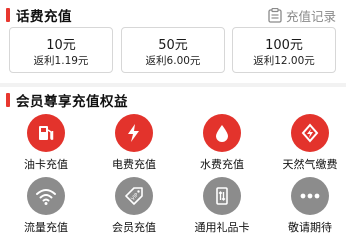  I want to click on benefit-item-electricity: 电费充值, so click(134, 142).